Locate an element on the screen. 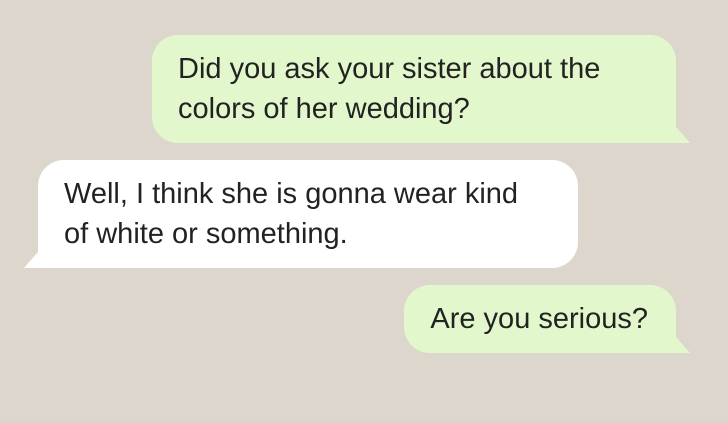 The height and width of the screenshot is (423, 728). message-bubble: Are you serious? is located at coordinates (540, 319).